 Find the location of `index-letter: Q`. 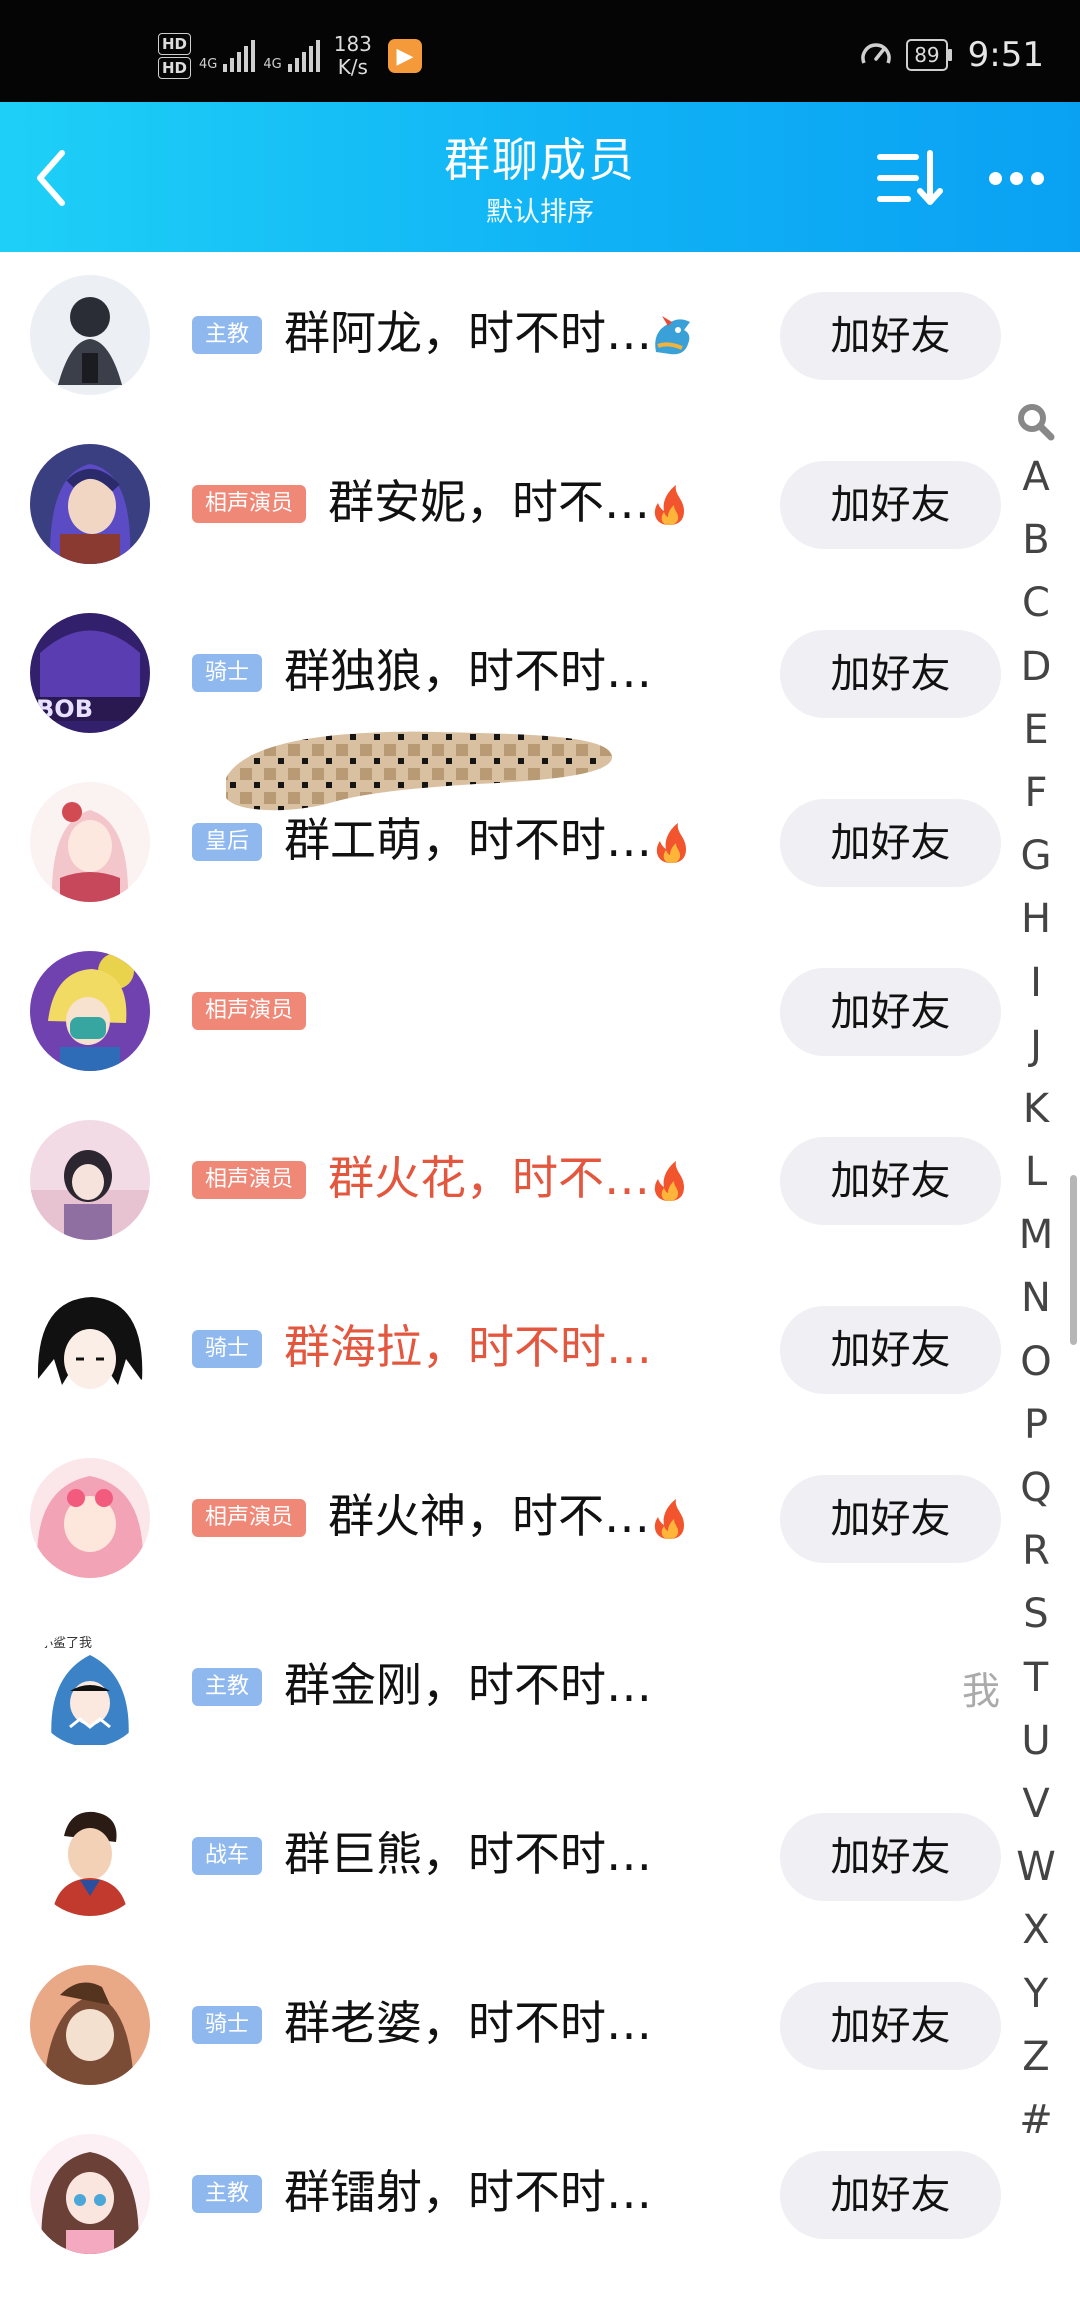

index-letter: Q is located at coordinates (1036, 1488).